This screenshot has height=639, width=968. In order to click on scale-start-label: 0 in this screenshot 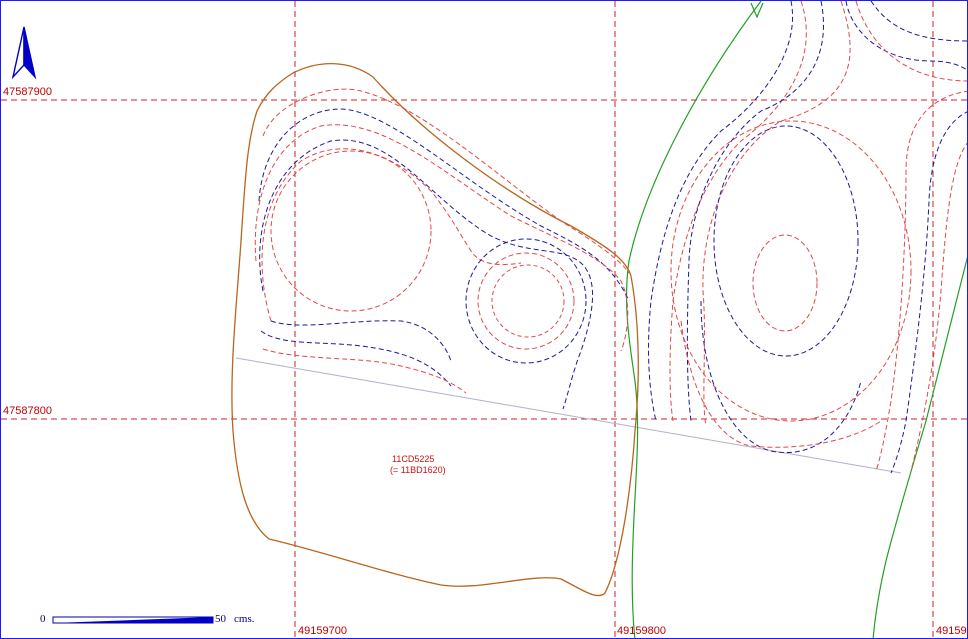, I will do `click(43, 619)`.